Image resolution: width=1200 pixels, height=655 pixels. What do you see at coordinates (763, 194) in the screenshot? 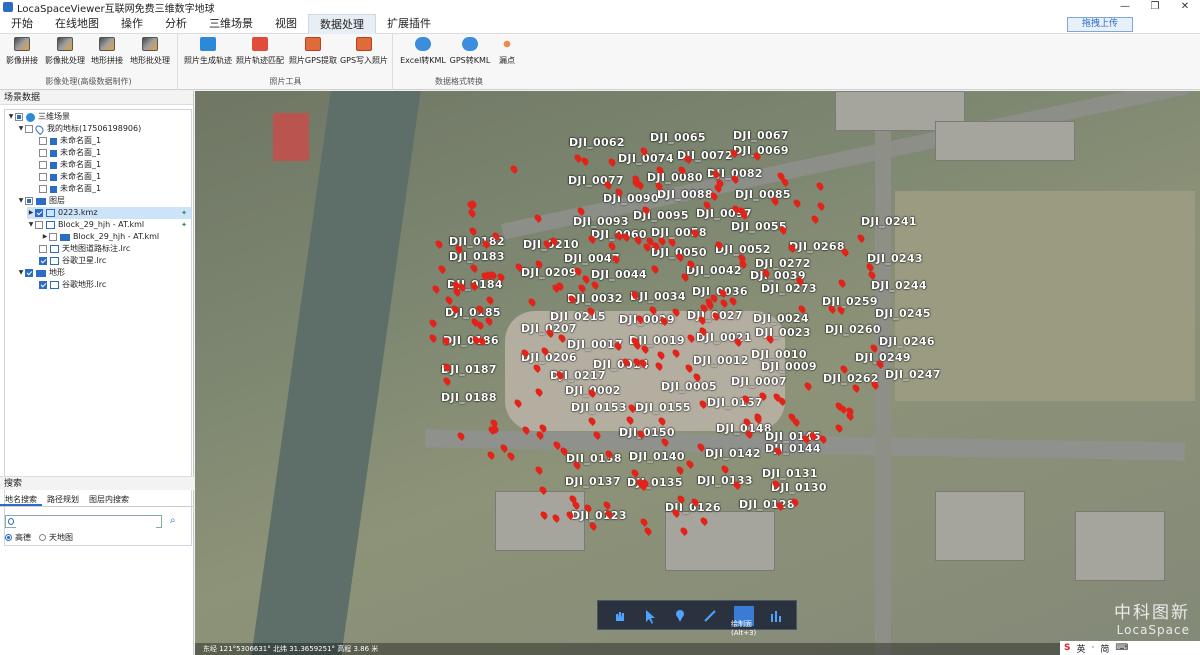
I see `photo-label: DJI_0085` at bounding box center [763, 194].